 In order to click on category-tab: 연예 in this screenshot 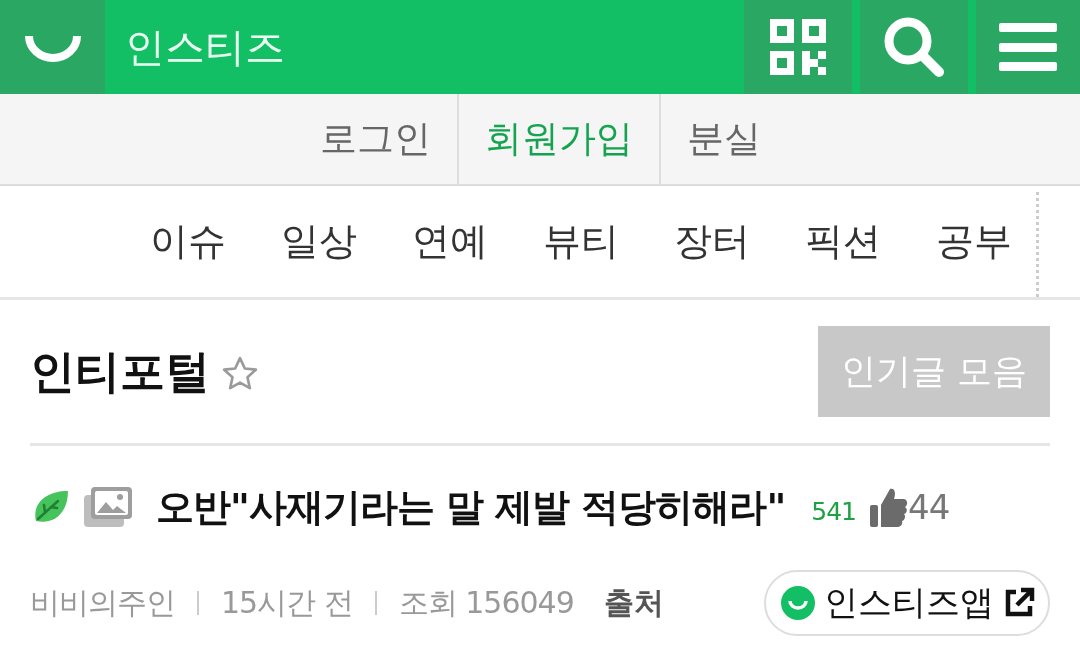, I will do `click(450, 241)`.